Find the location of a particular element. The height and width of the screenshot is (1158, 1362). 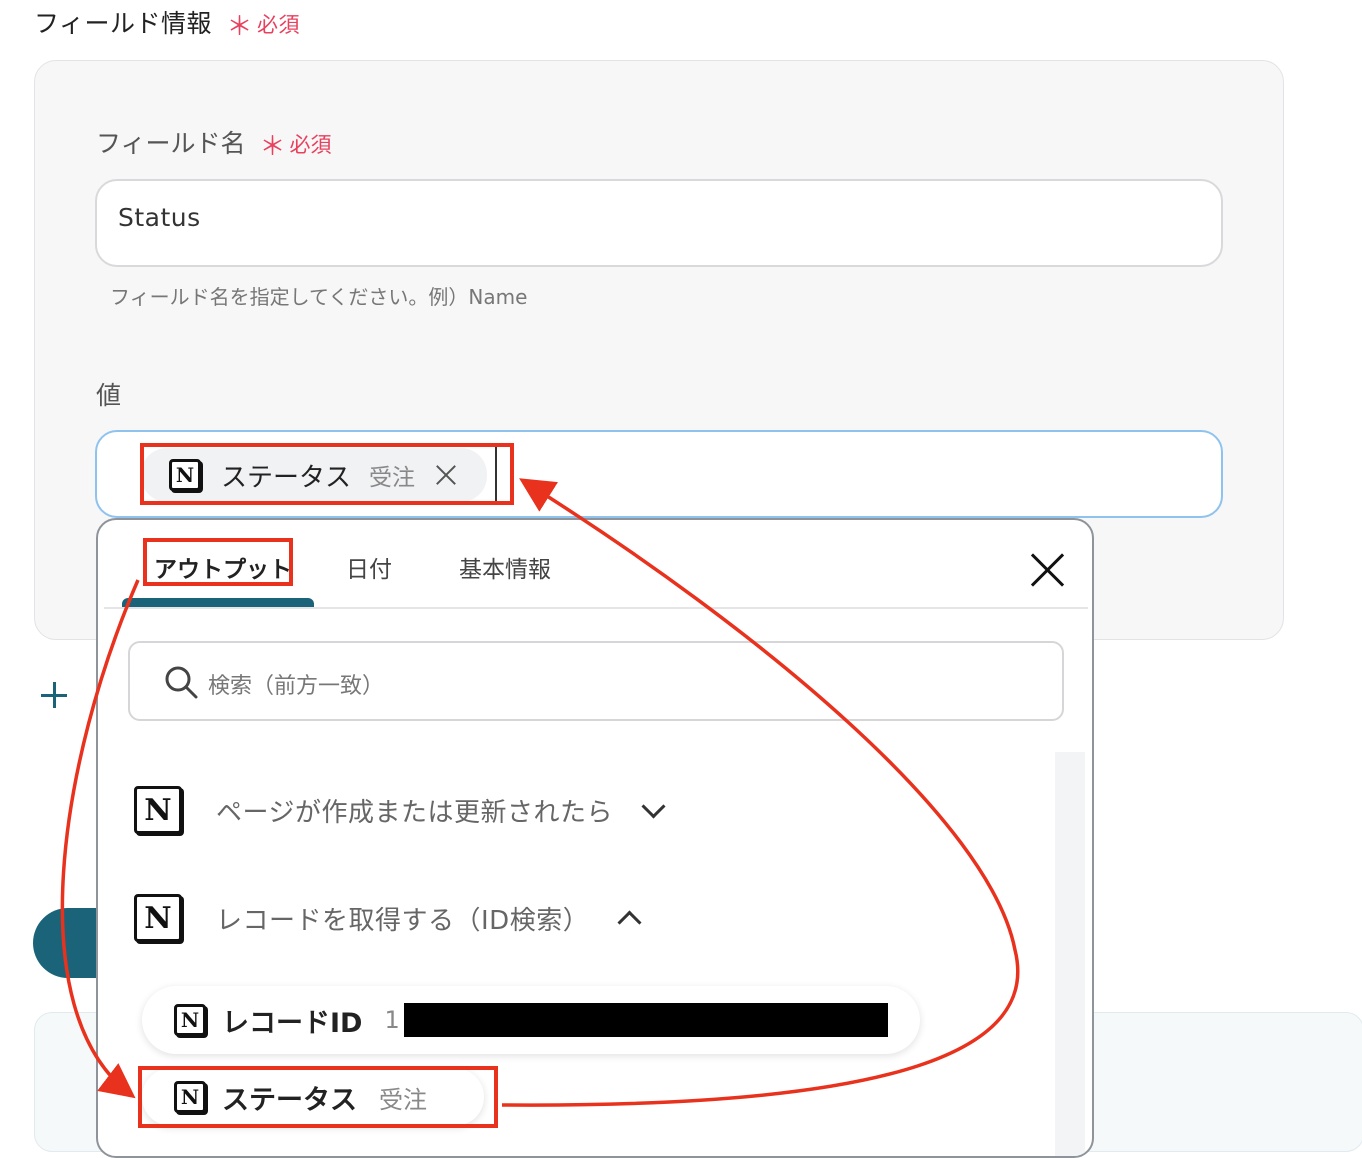

close-icon is located at coordinates (1048, 570).